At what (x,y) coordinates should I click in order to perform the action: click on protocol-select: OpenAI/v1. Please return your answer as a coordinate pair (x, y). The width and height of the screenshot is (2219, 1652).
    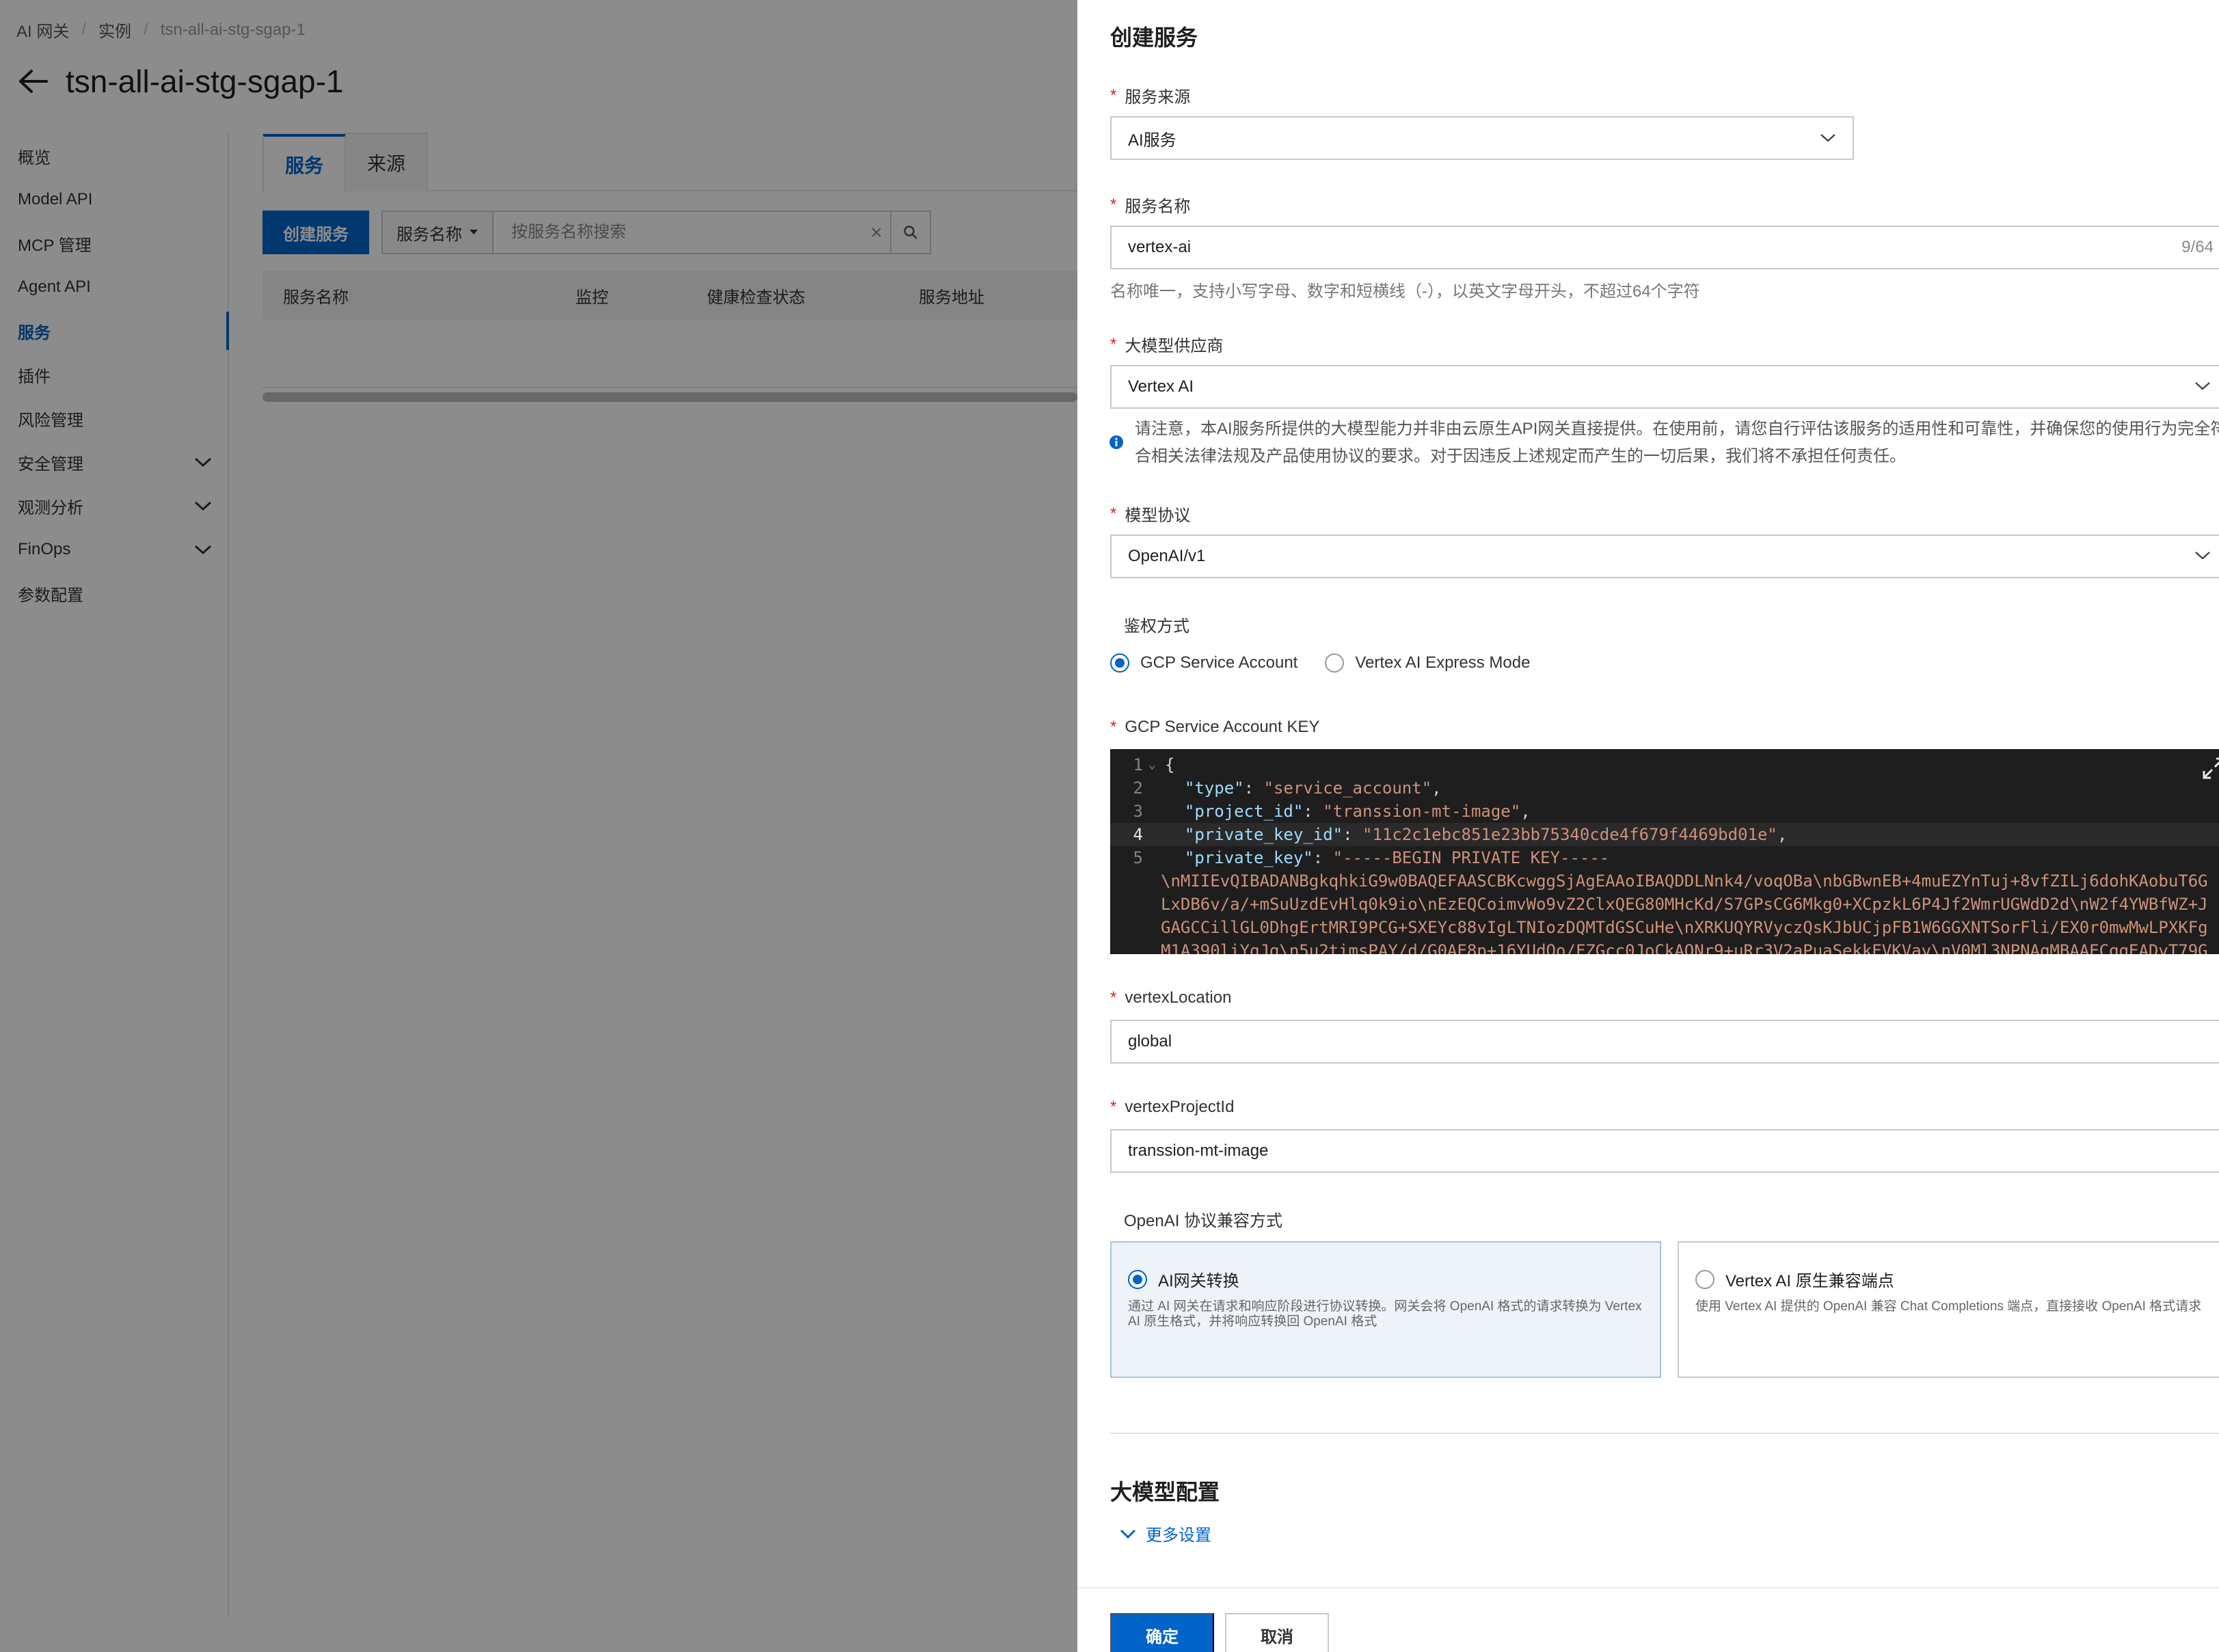
    Looking at the image, I should click on (1664, 556).